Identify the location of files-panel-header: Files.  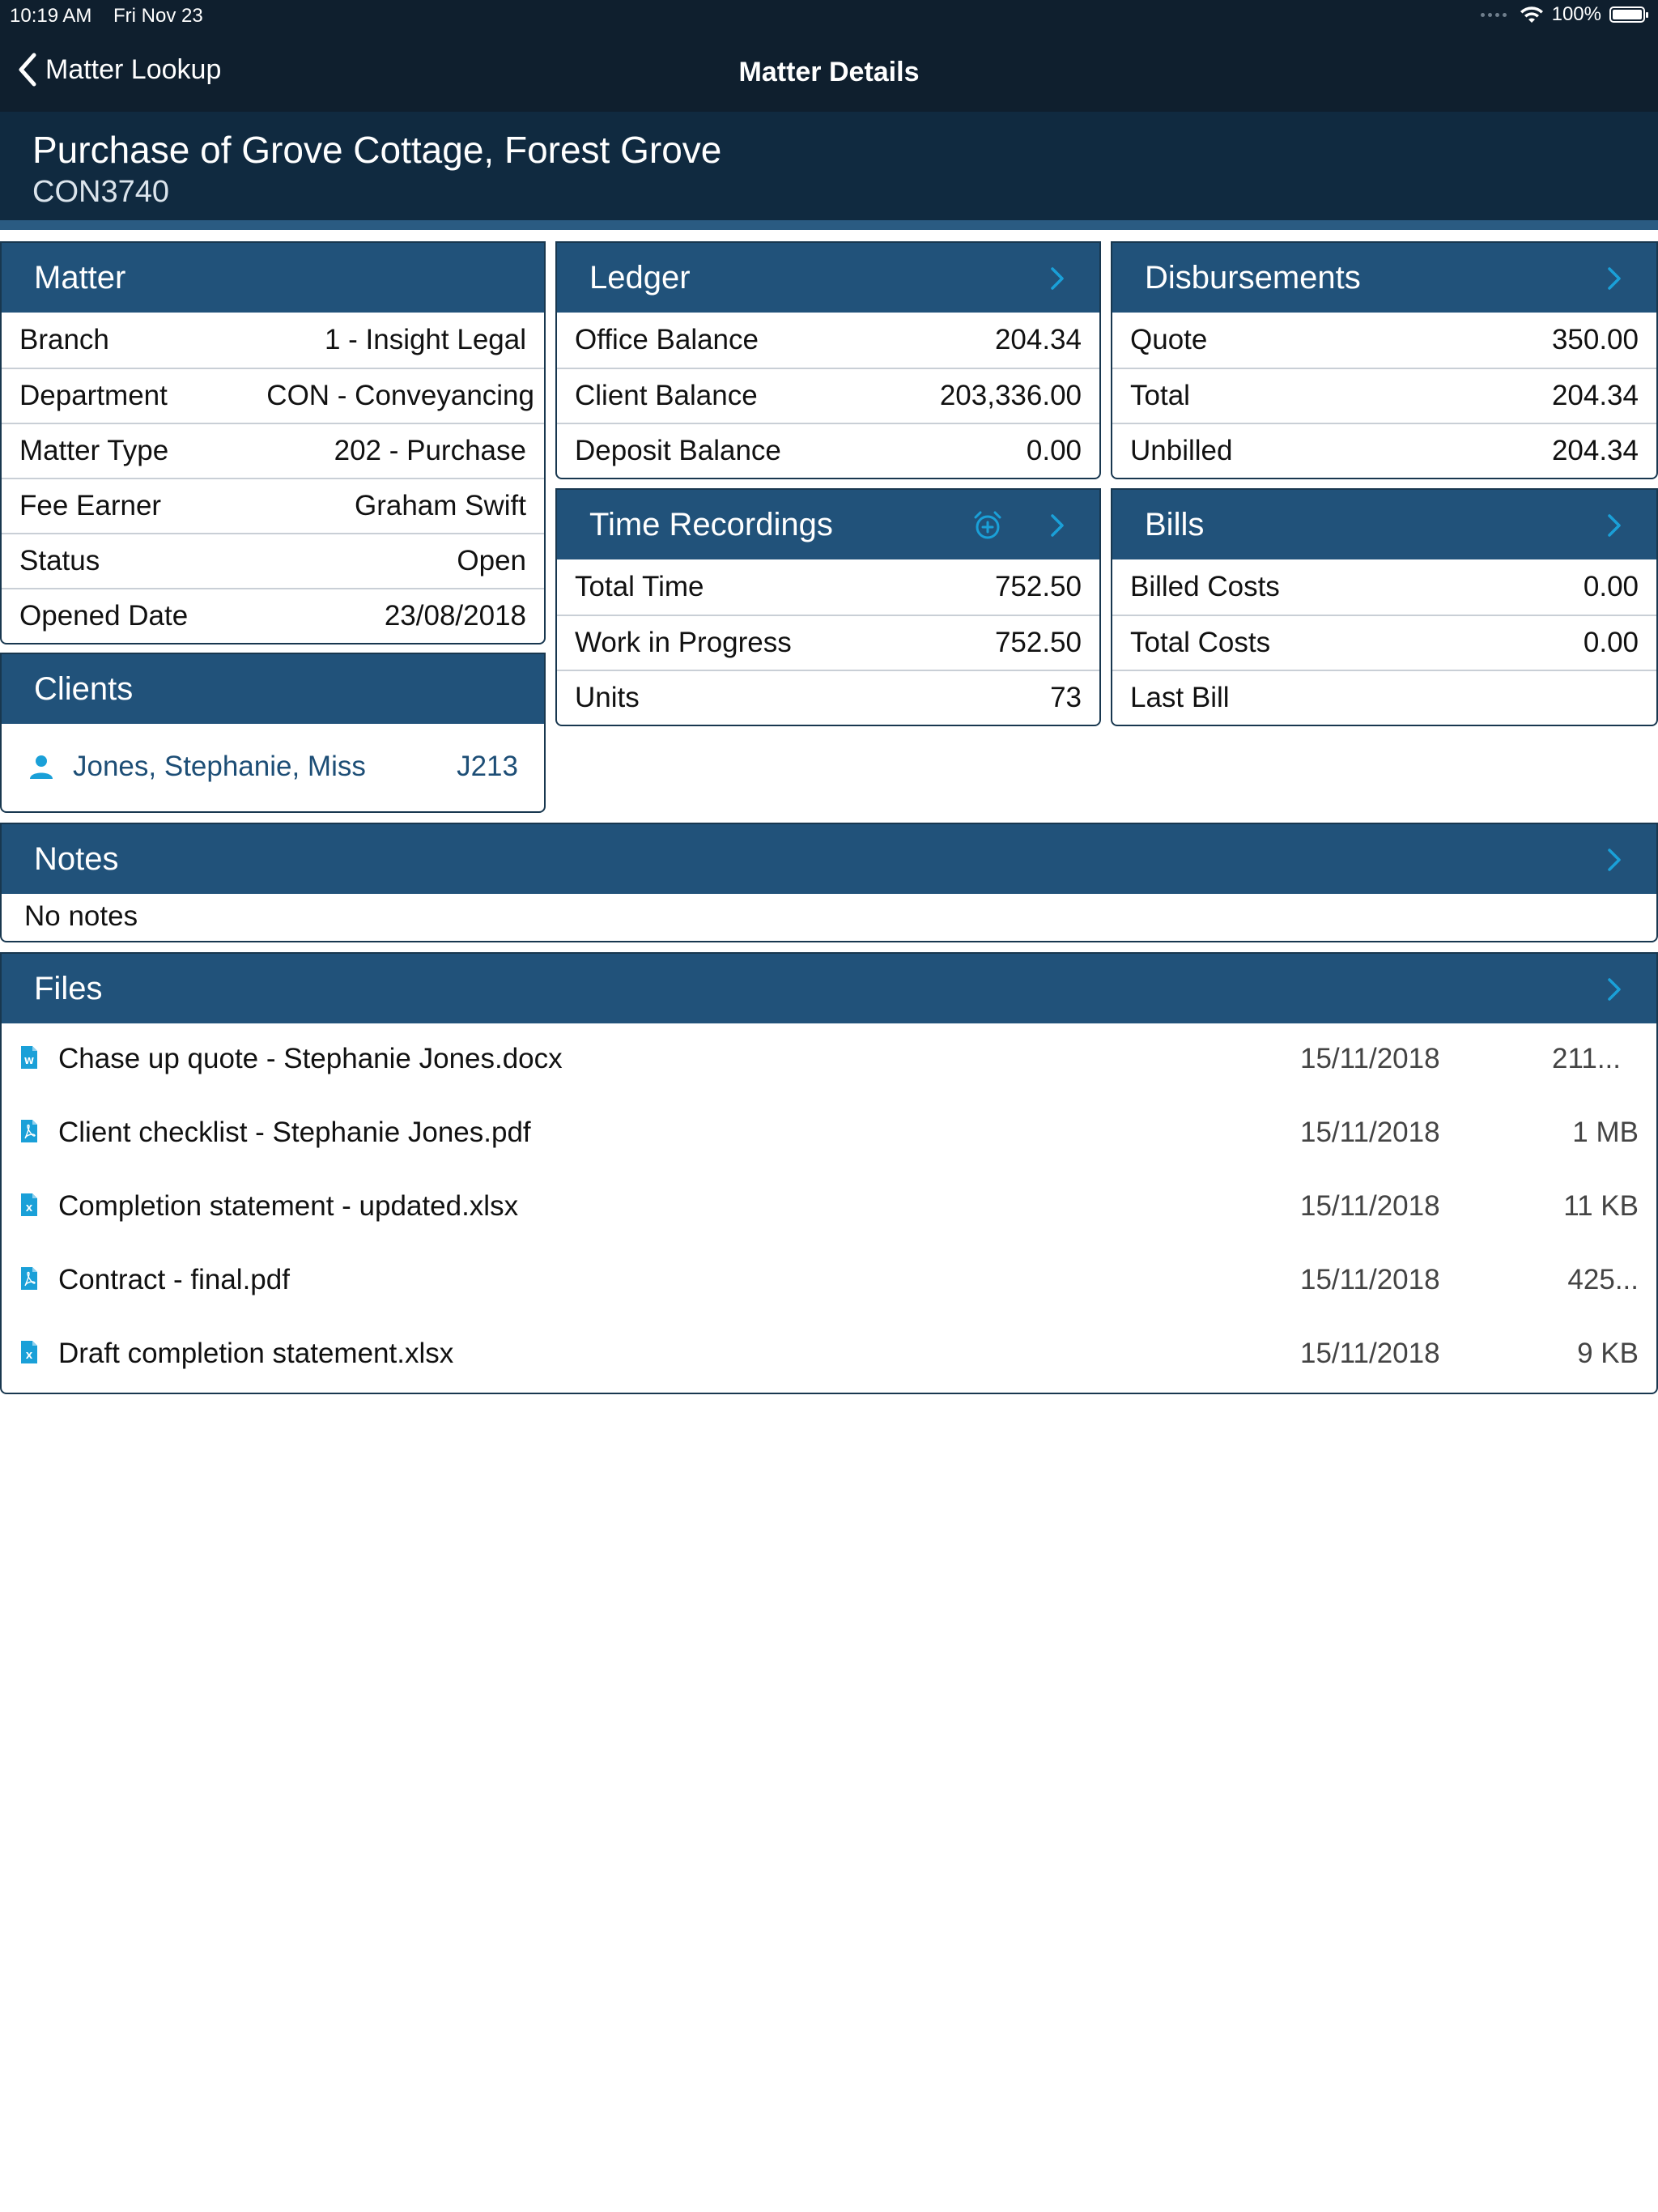
(829, 989).